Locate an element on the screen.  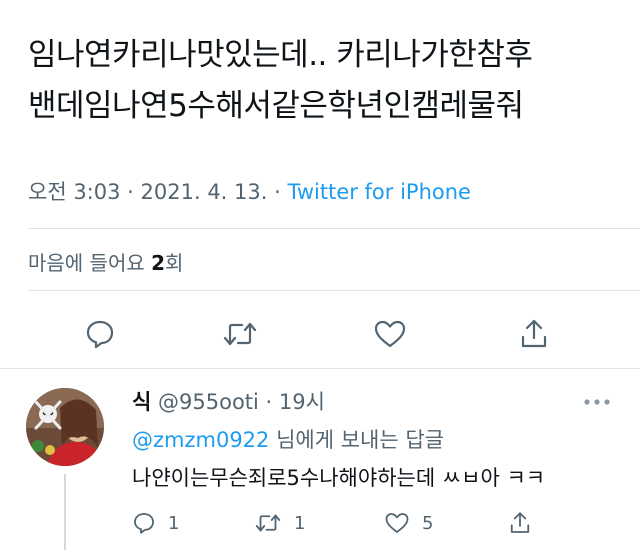
tweet-time: 오전 3:03 is located at coordinates (74, 192).